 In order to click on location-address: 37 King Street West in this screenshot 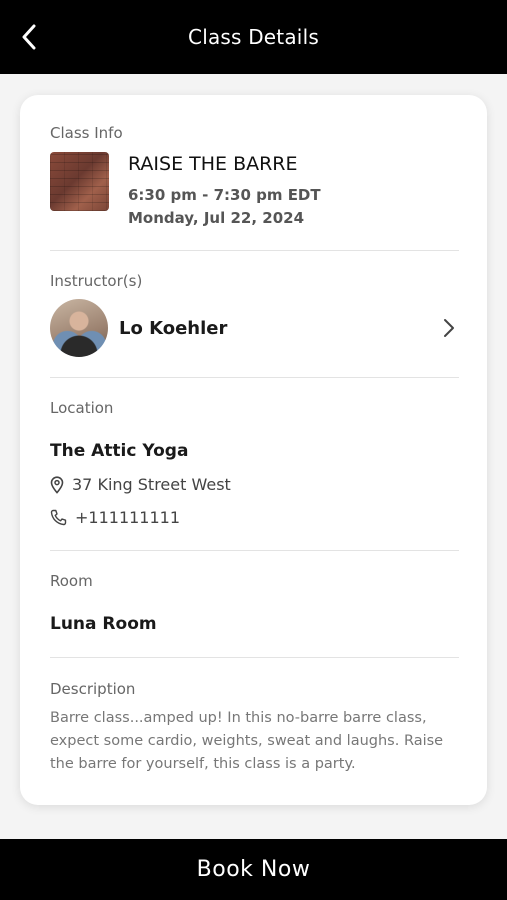, I will do `click(140, 484)`.